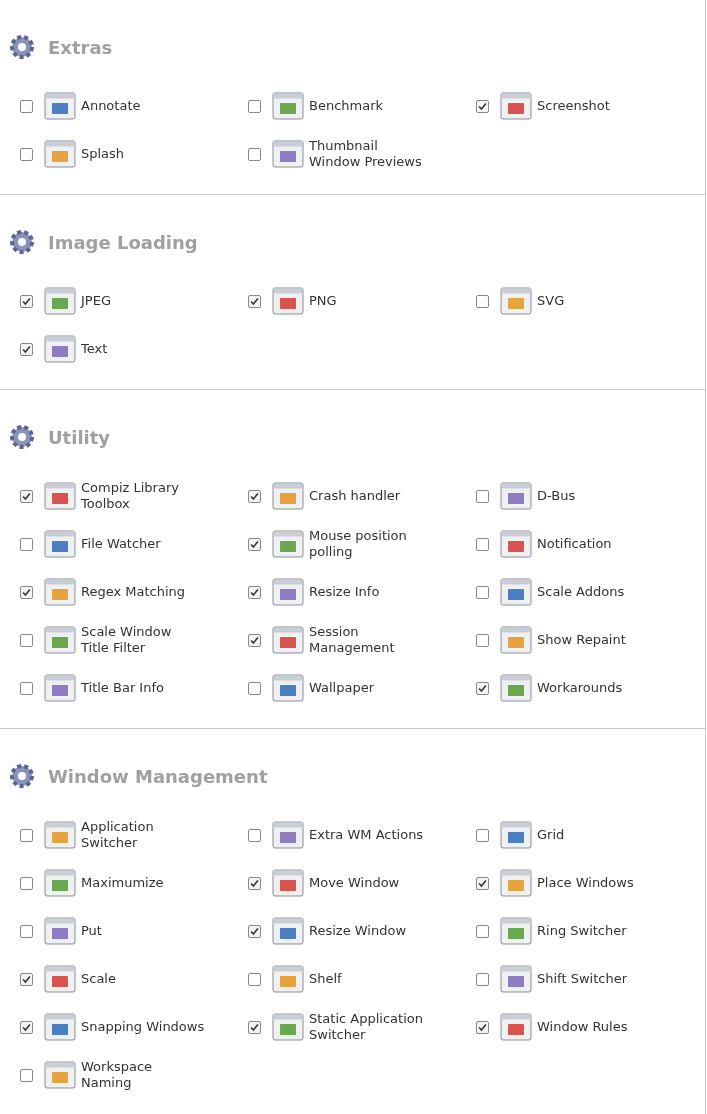 The height and width of the screenshot is (1114, 707). Describe the element at coordinates (581, 592) in the screenshot. I see `plugin-label: Scale Addons` at that location.